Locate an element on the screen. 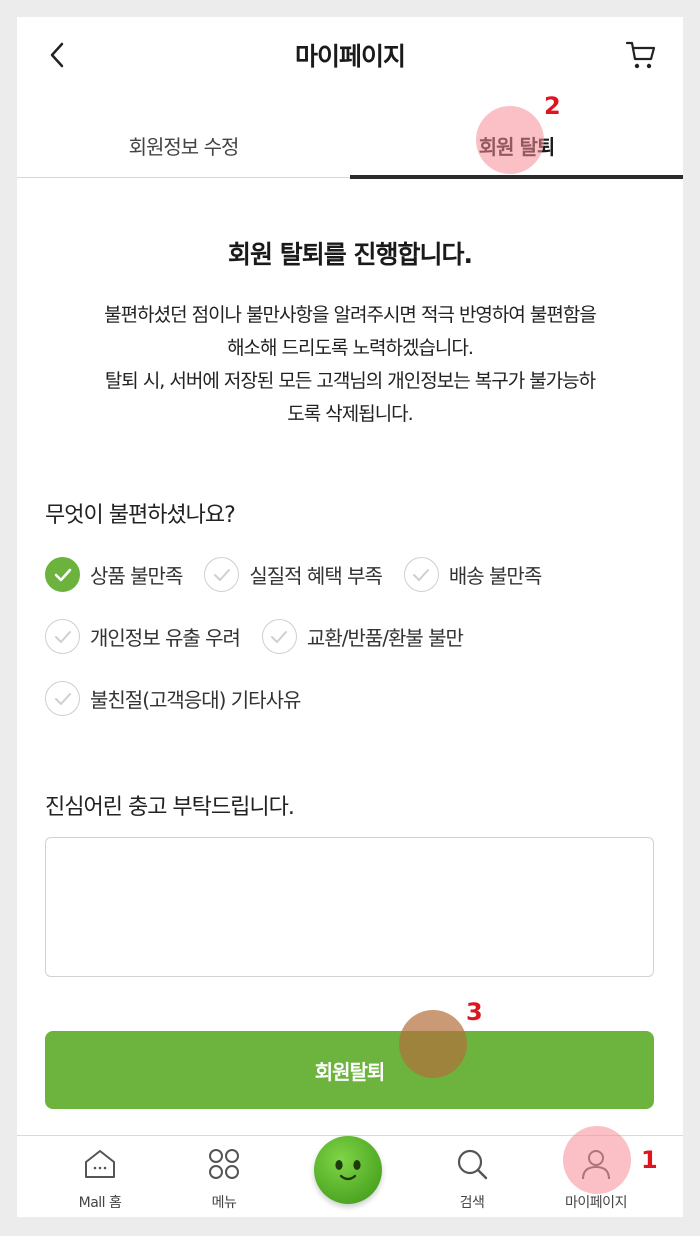 The image size is (700, 1236). feedback-label: 진심어린 충고 부탁드립니다. is located at coordinates (170, 807).